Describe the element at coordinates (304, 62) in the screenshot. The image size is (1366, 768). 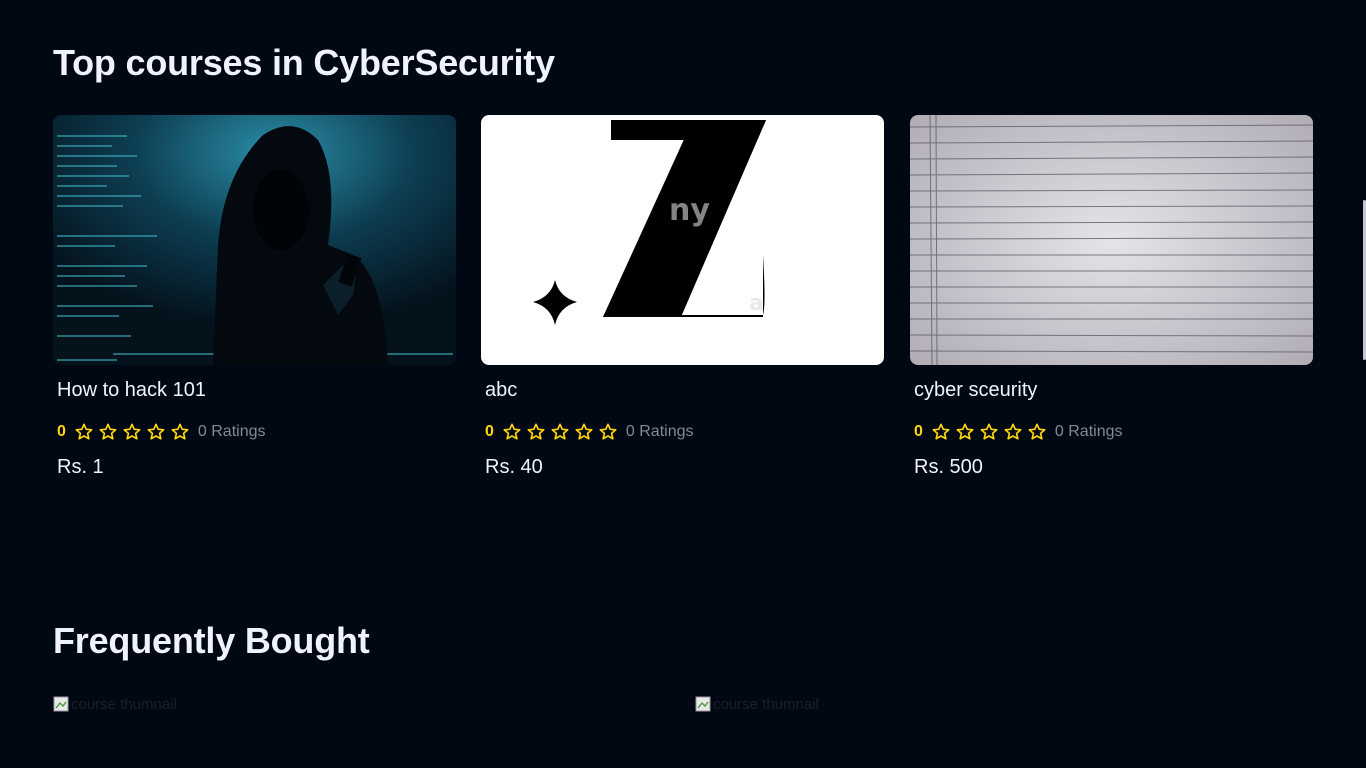
I see `top-courses-heading: Top courses in CyberSecurity` at that location.